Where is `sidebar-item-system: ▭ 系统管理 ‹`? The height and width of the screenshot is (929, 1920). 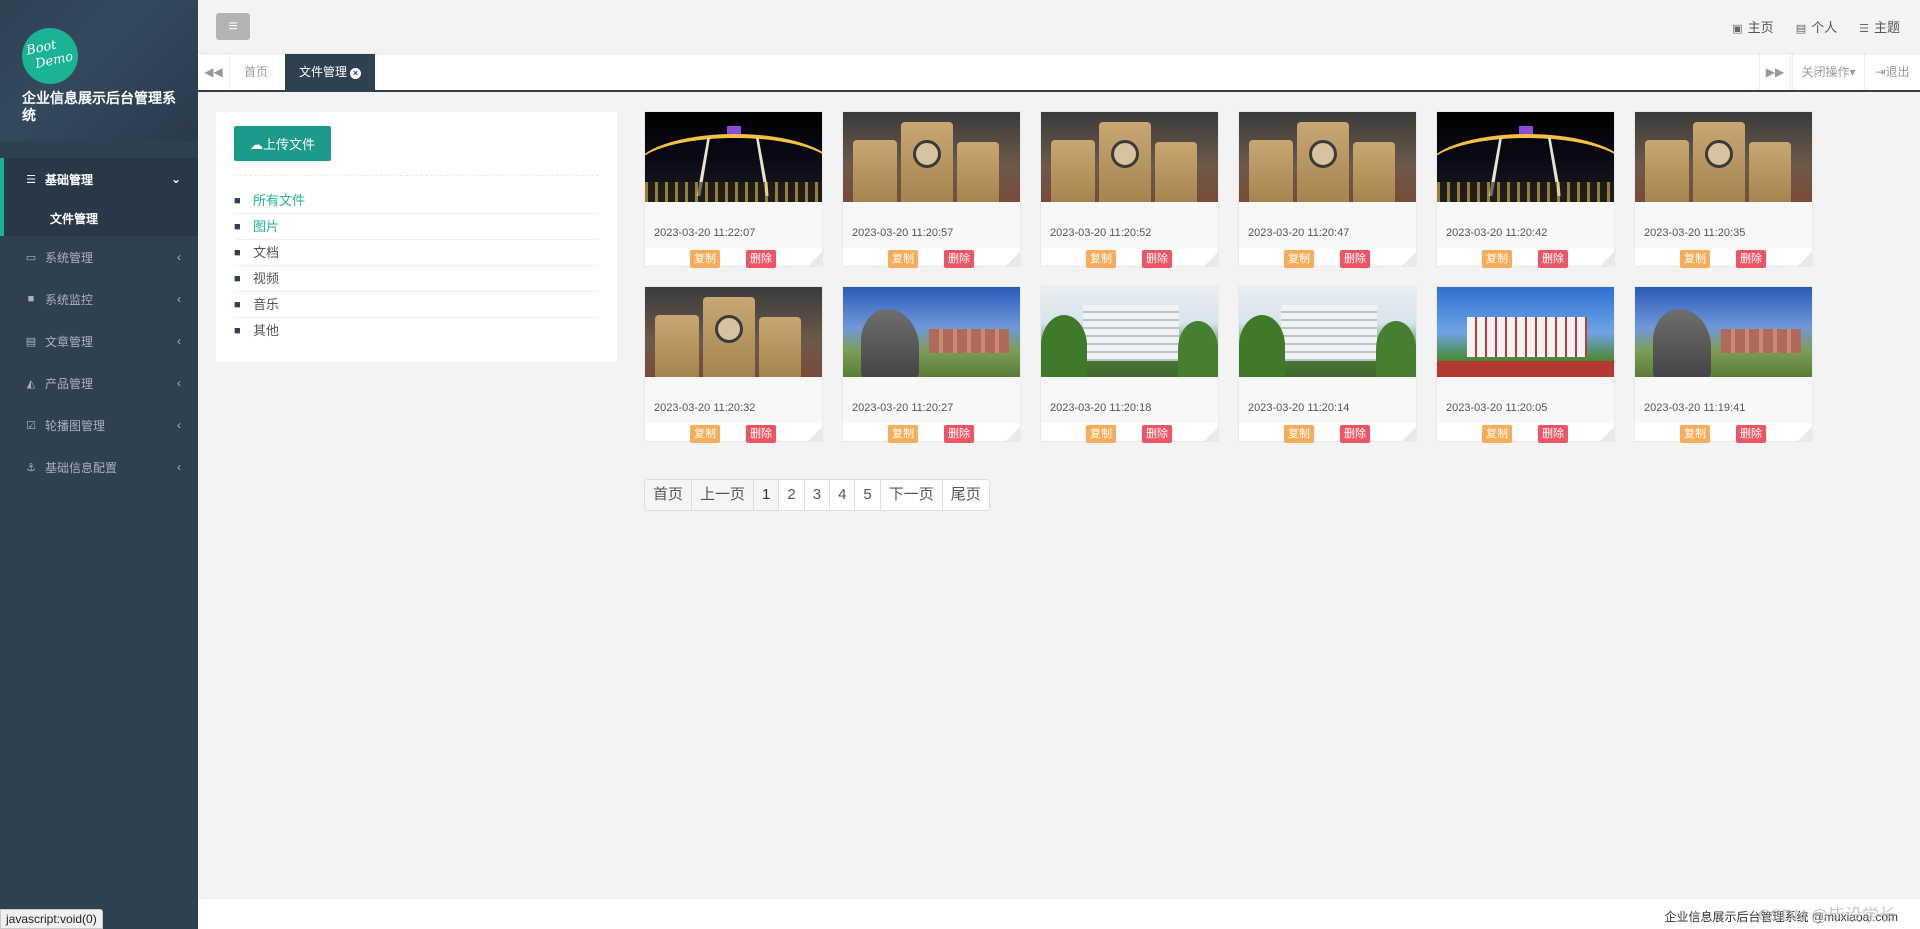 sidebar-item-system: ▭ 系统管理 ‹ is located at coordinates (99, 257).